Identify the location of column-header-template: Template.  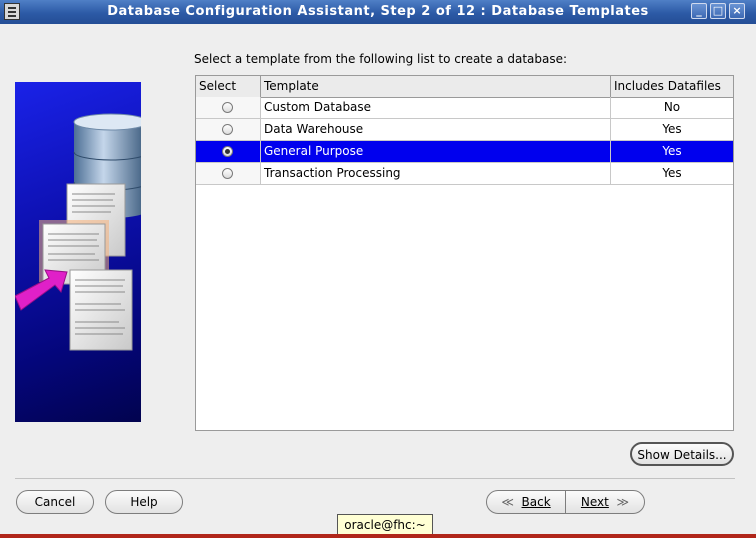
(436, 86).